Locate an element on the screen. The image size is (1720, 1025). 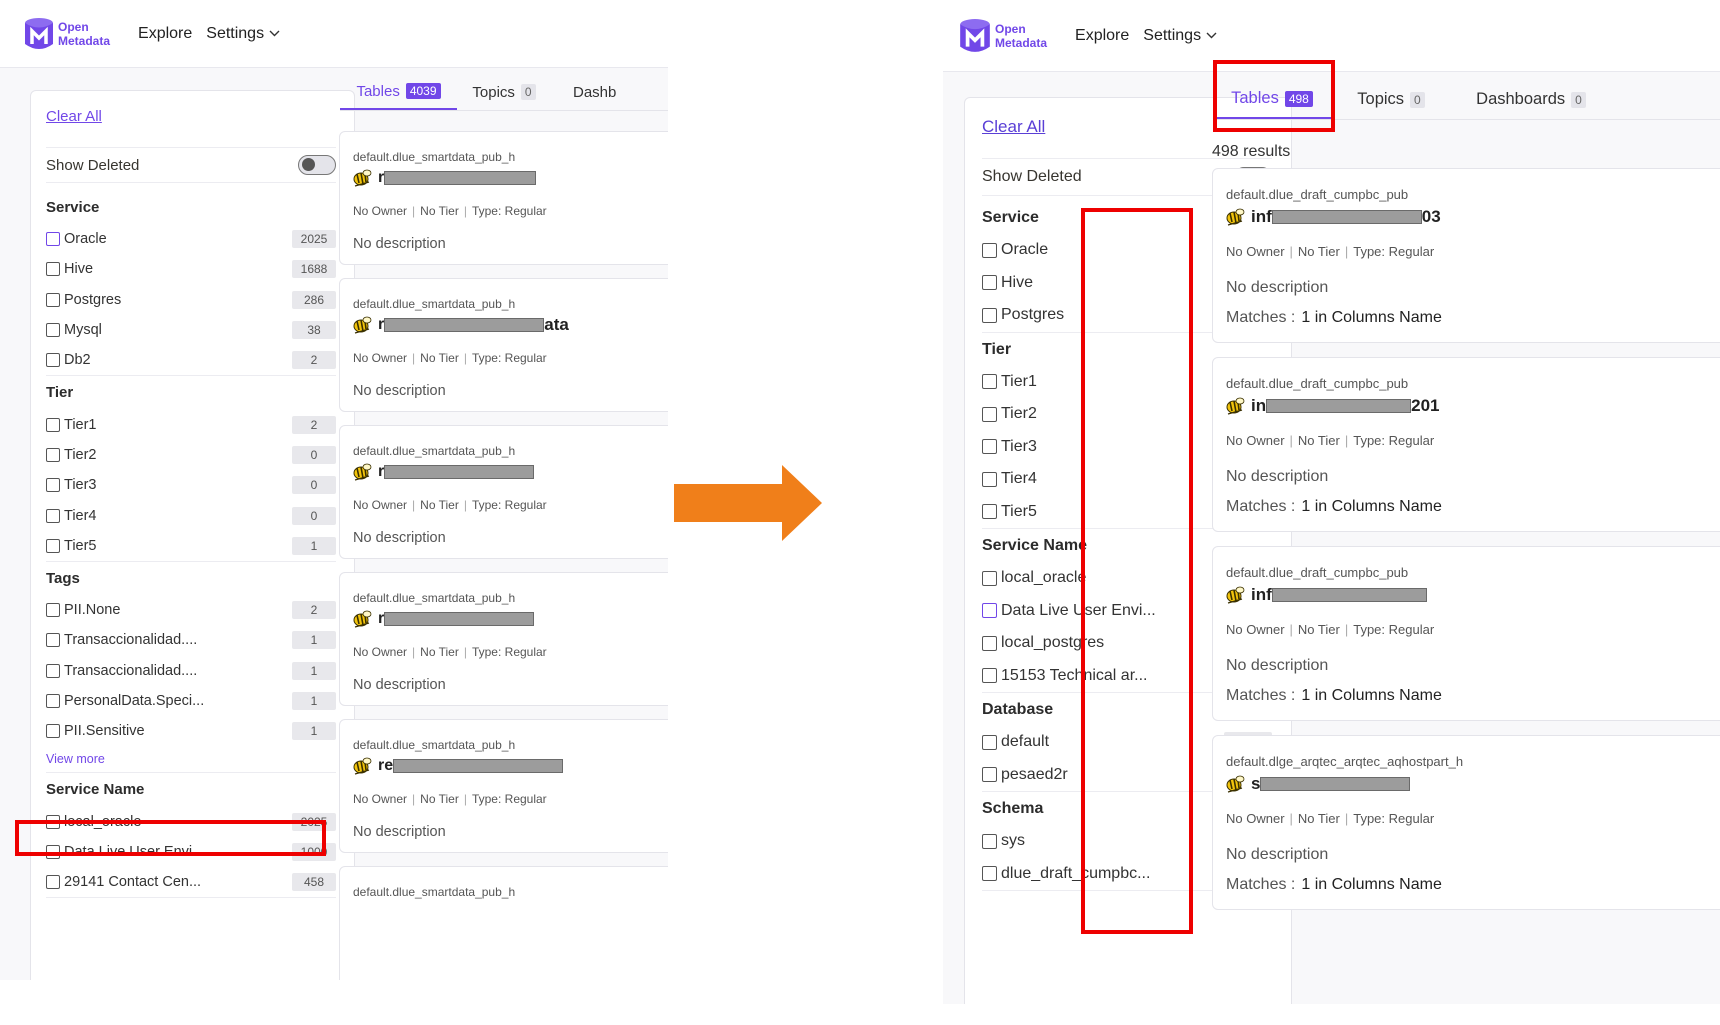
result-title: re is located at coordinates (458, 766).